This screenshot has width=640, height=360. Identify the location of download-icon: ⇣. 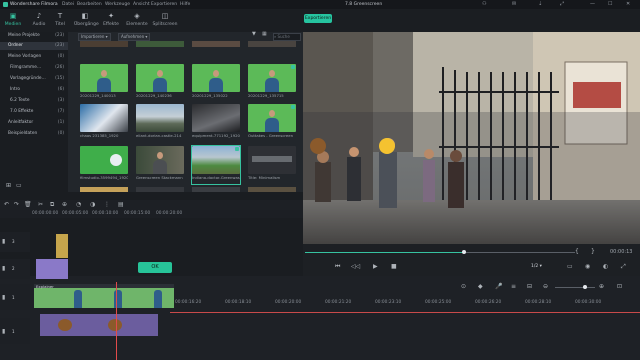
(540, 4).